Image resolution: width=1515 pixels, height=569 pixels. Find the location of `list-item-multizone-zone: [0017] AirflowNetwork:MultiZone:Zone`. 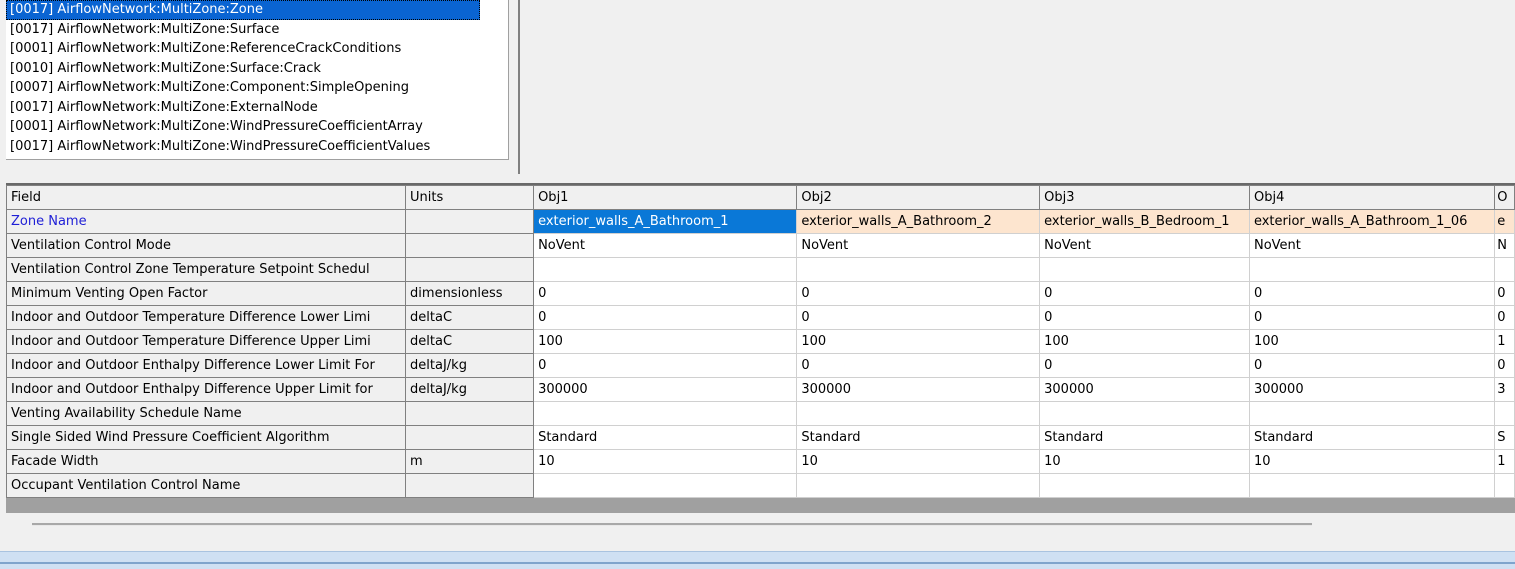

list-item-multizone-zone: [0017] AirflowNetwork:MultiZone:Zone is located at coordinates (243, 10).